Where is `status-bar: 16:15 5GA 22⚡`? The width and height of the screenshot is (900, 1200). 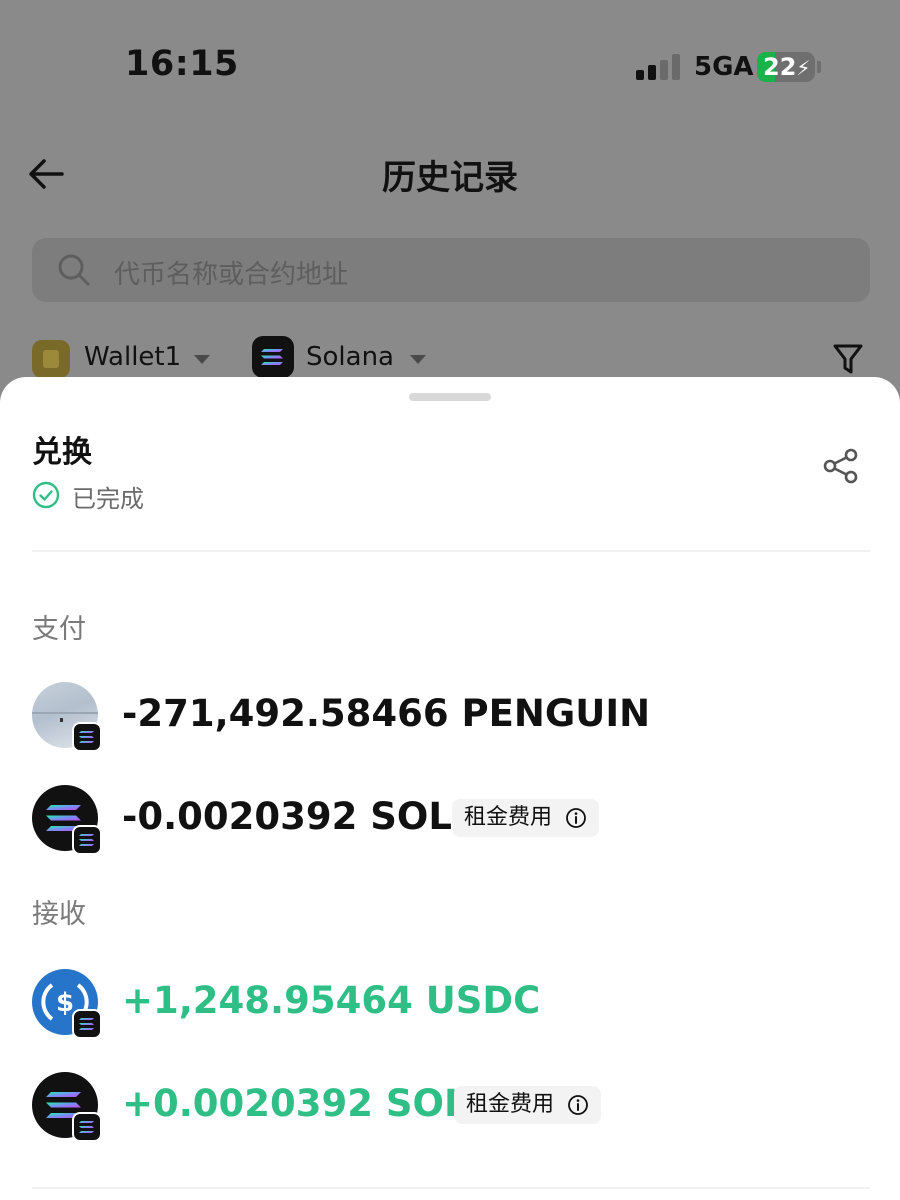
status-bar: 16:15 5GA 22⚡ is located at coordinates (450, 65).